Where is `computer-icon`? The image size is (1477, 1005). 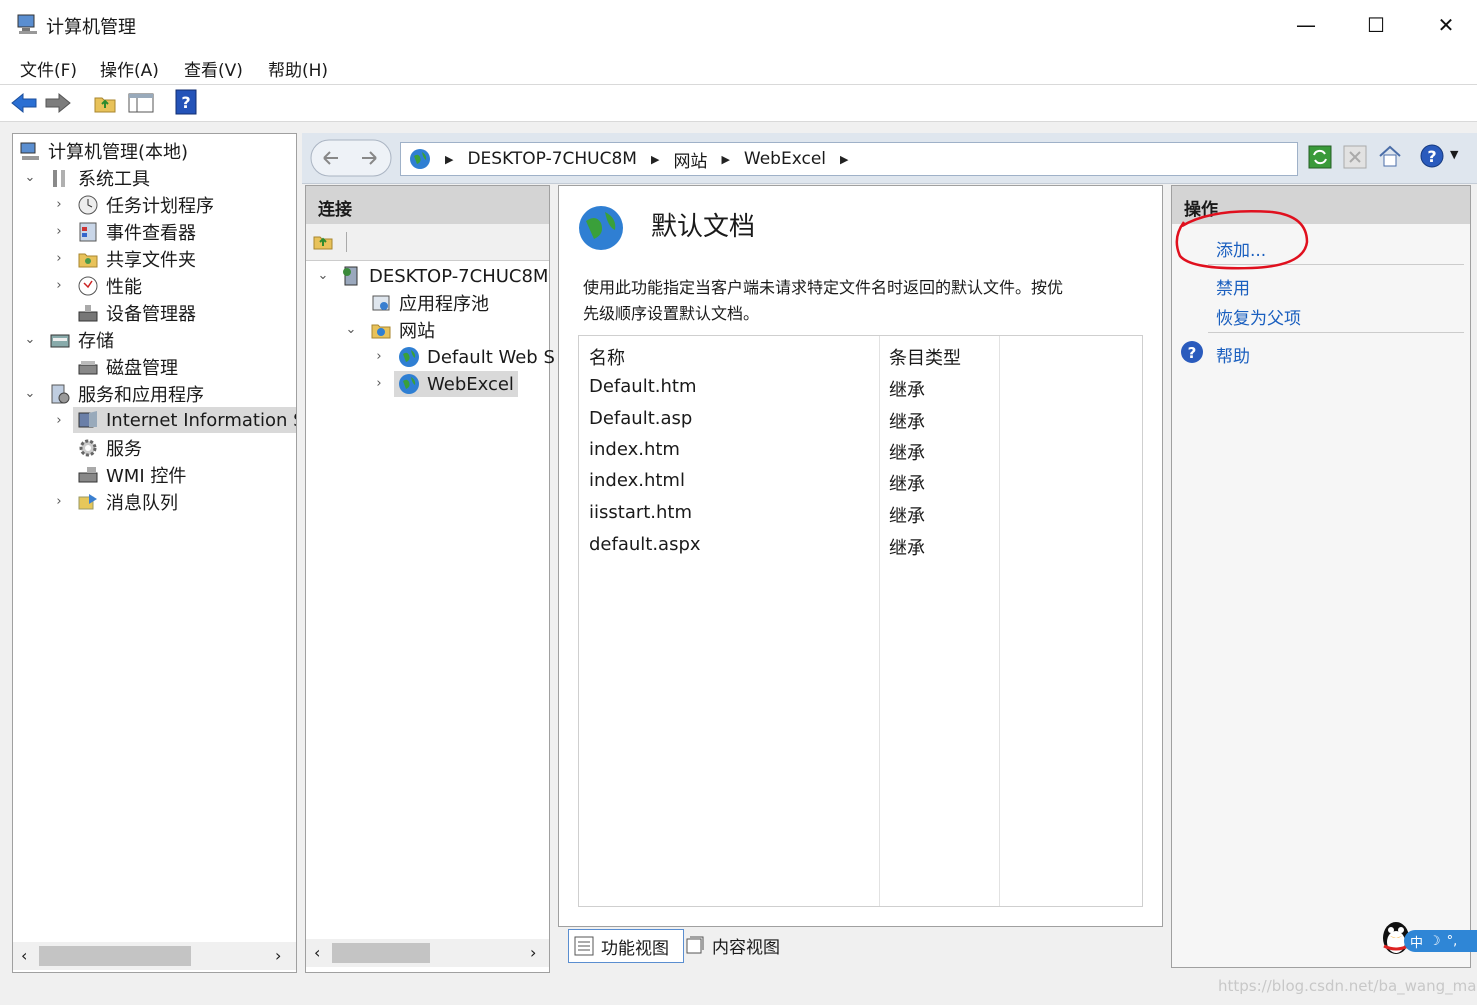 computer-icon is located at coordinates (29, 151).